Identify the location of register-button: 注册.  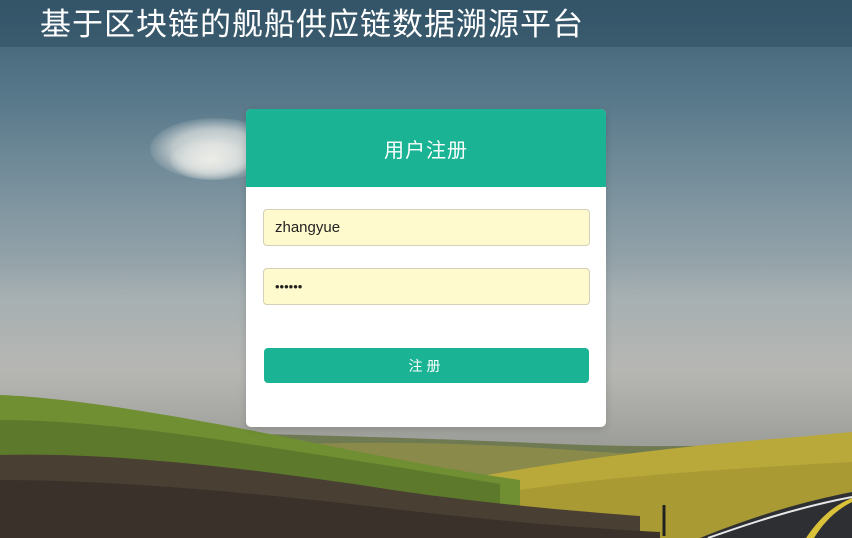
(426, 365).